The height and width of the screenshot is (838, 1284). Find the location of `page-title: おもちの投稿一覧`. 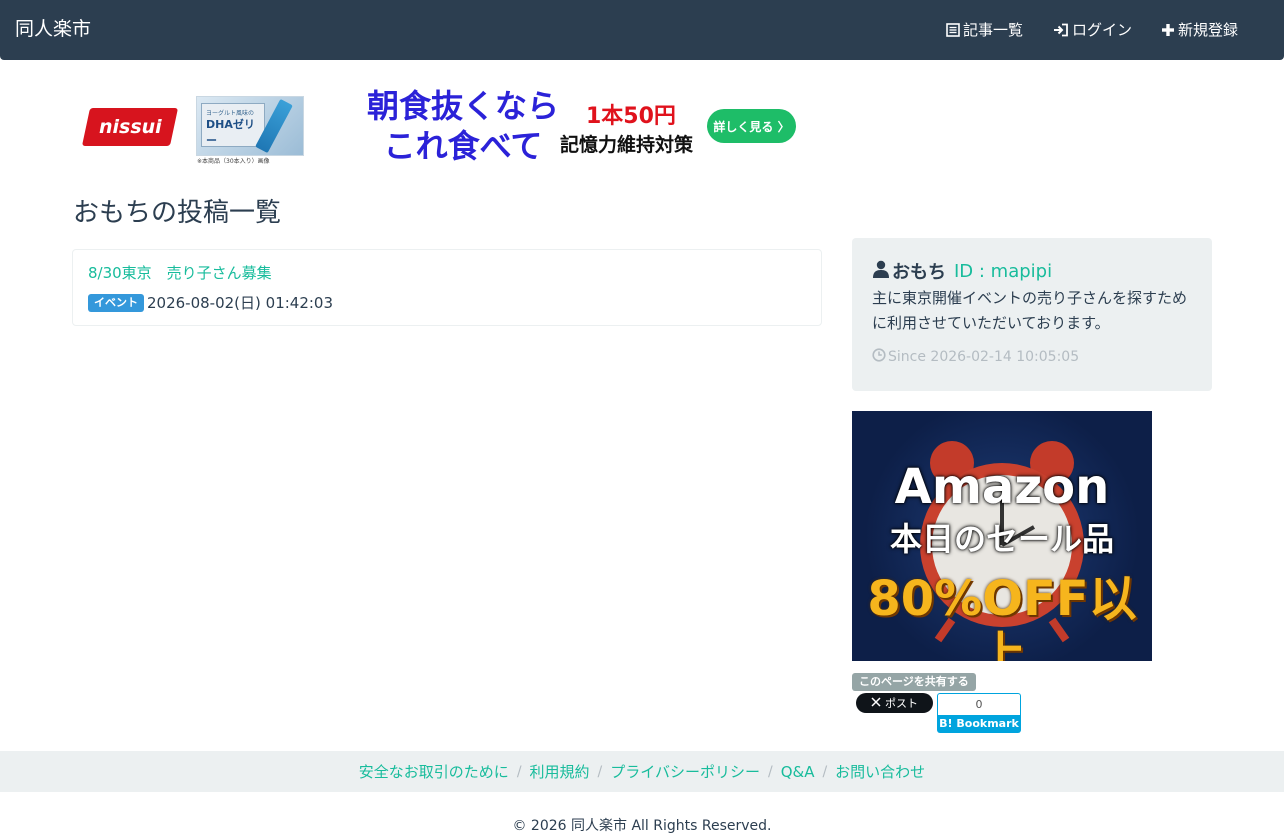

page-title: おもちの投稿一覧 is located at coordinates (177, 213).